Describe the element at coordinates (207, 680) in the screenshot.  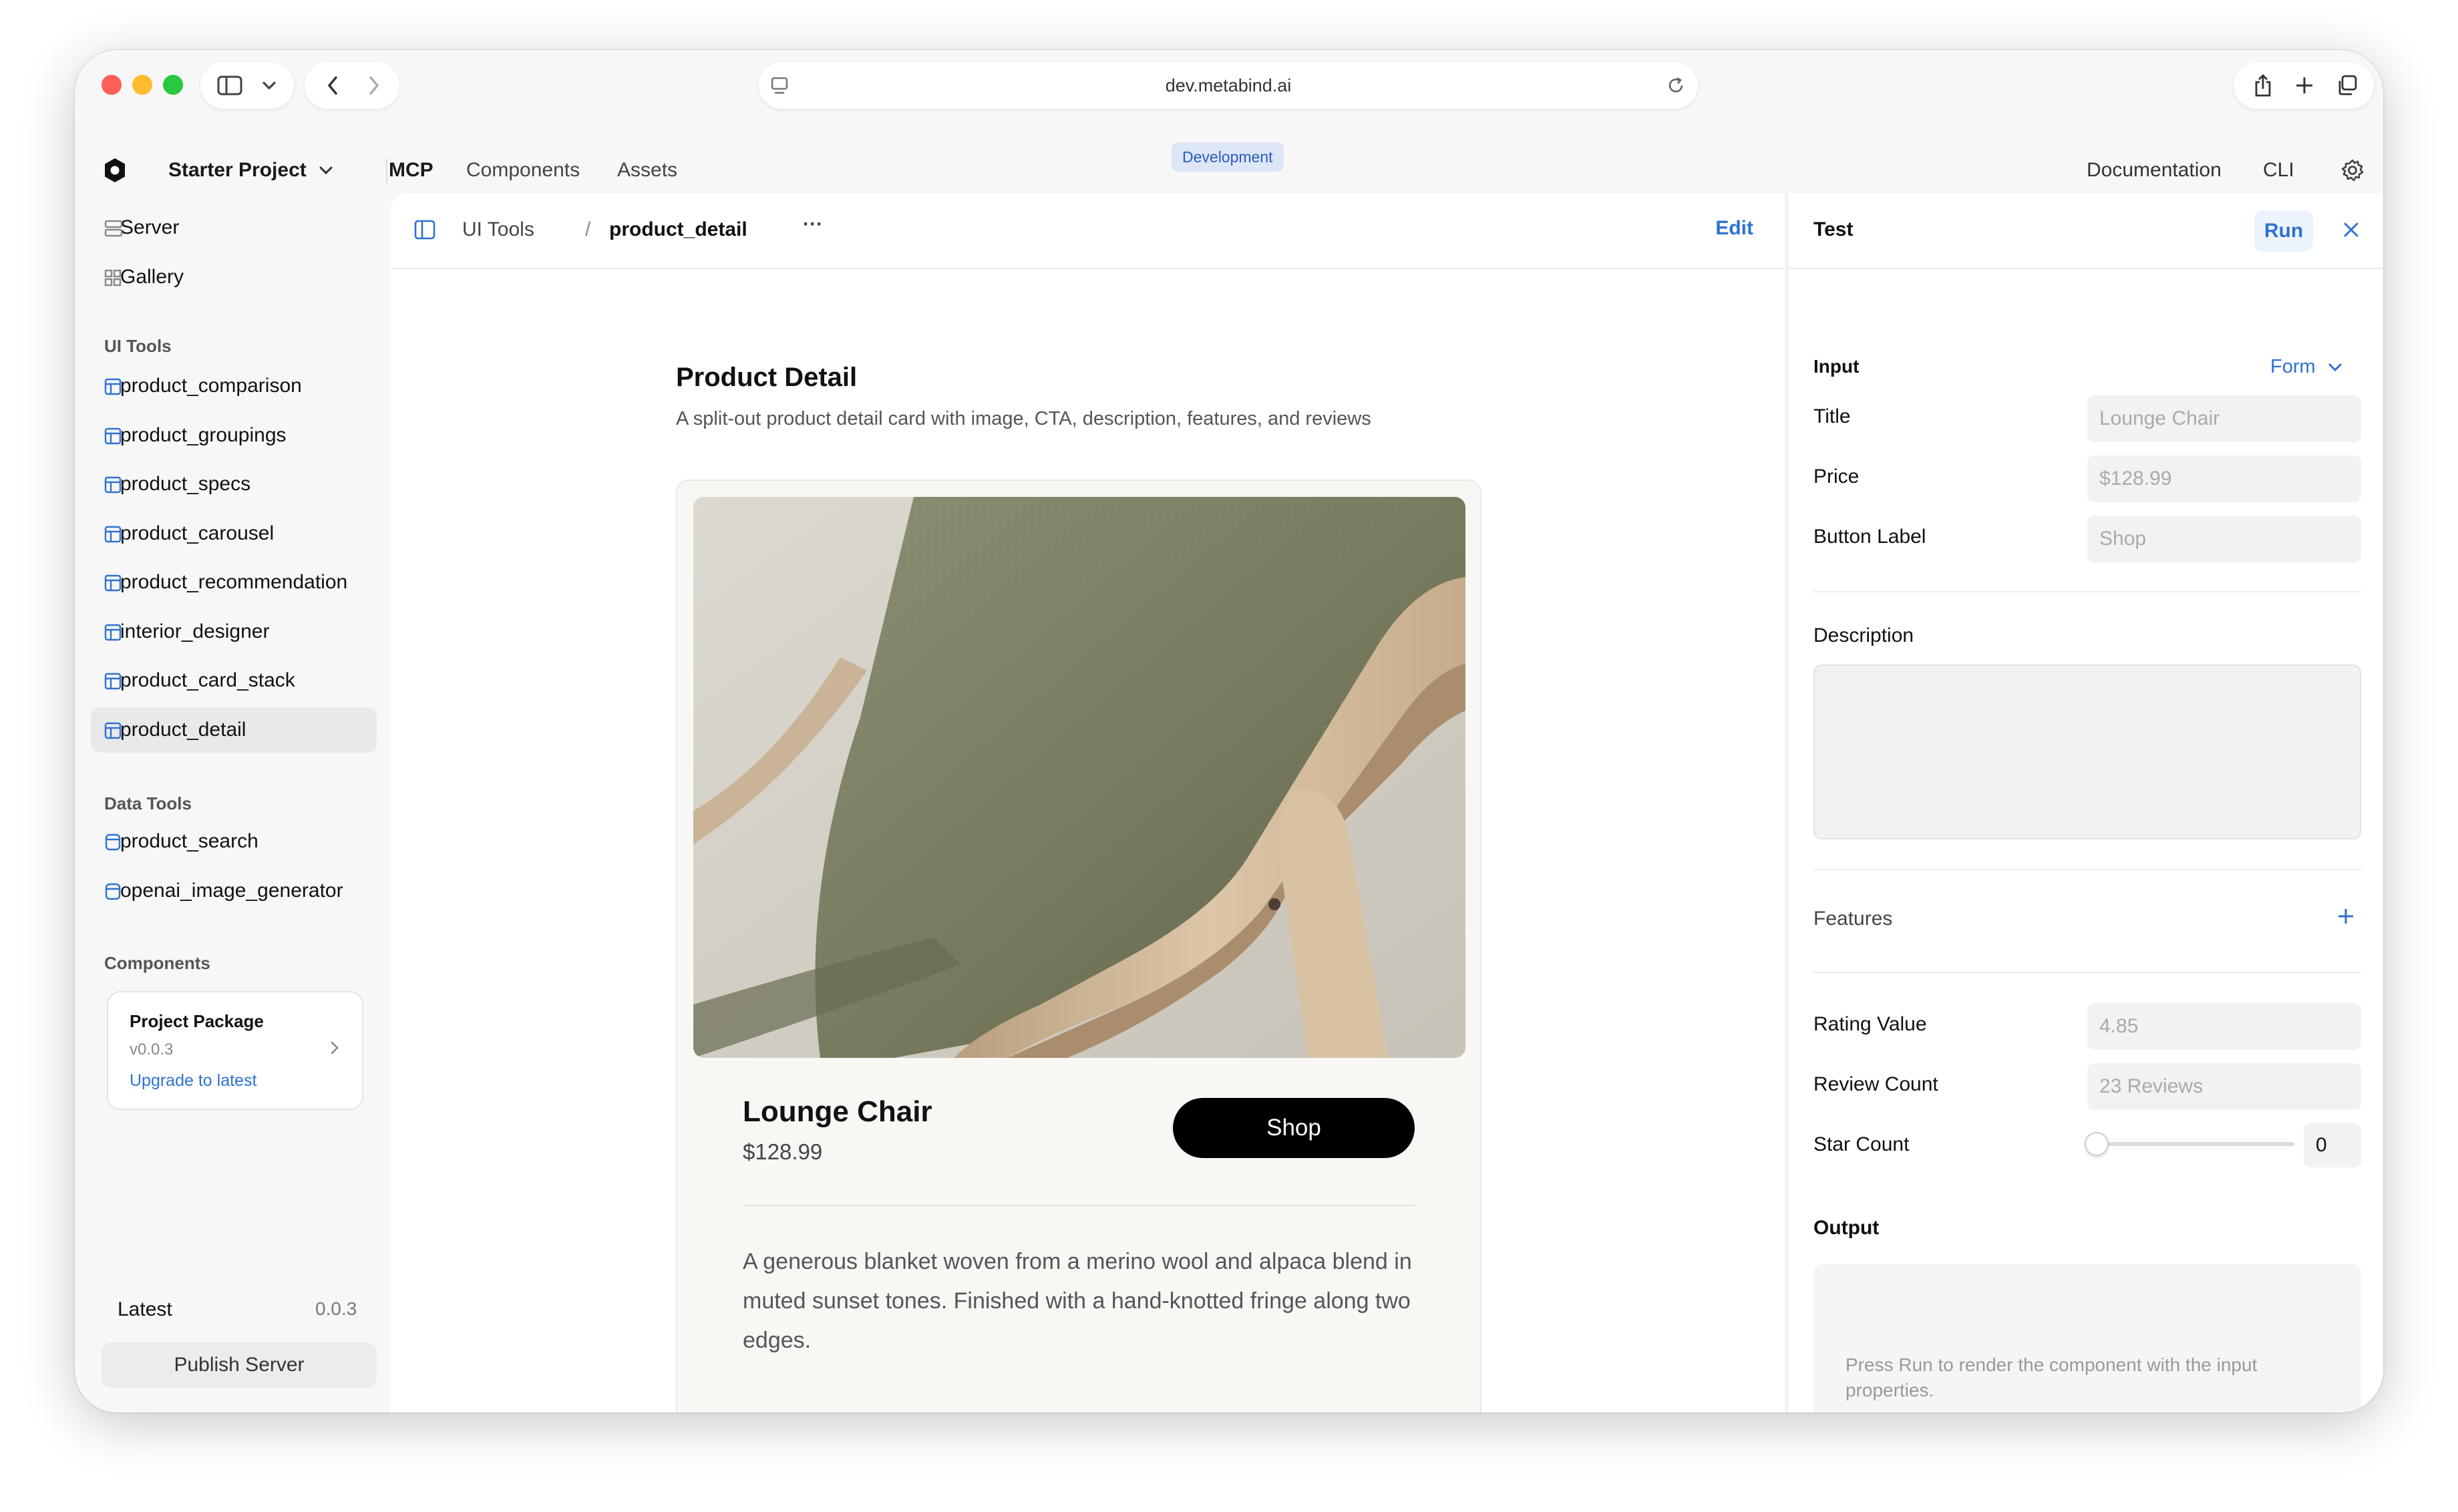
I see `sidebar-item-label: product_card_stack` at that location.